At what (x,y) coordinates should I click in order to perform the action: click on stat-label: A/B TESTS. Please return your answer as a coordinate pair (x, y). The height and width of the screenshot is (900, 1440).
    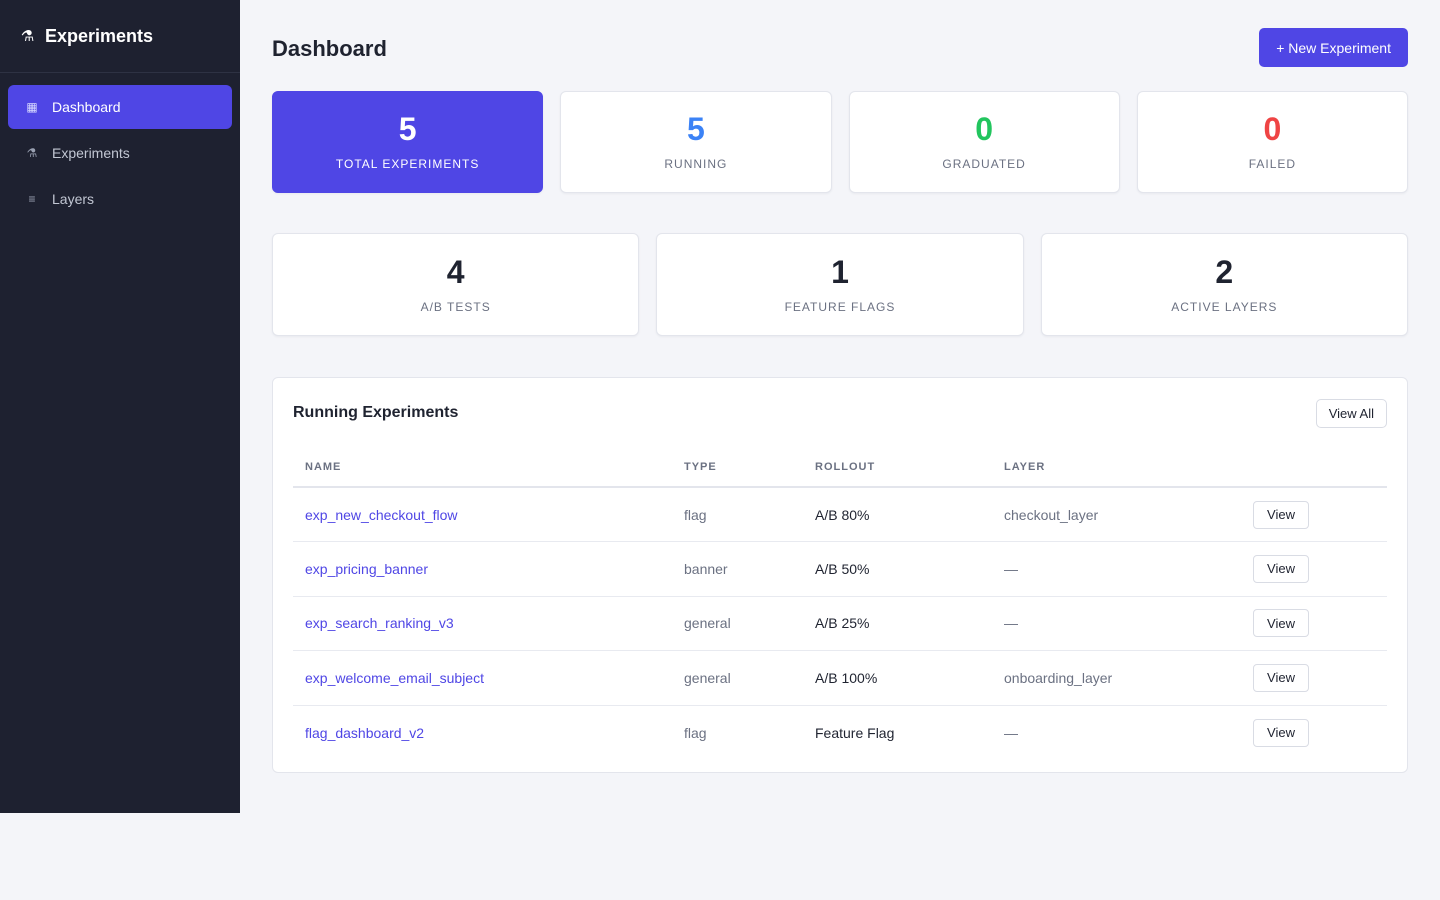
    Looking at the image, I should click on (455, 306).